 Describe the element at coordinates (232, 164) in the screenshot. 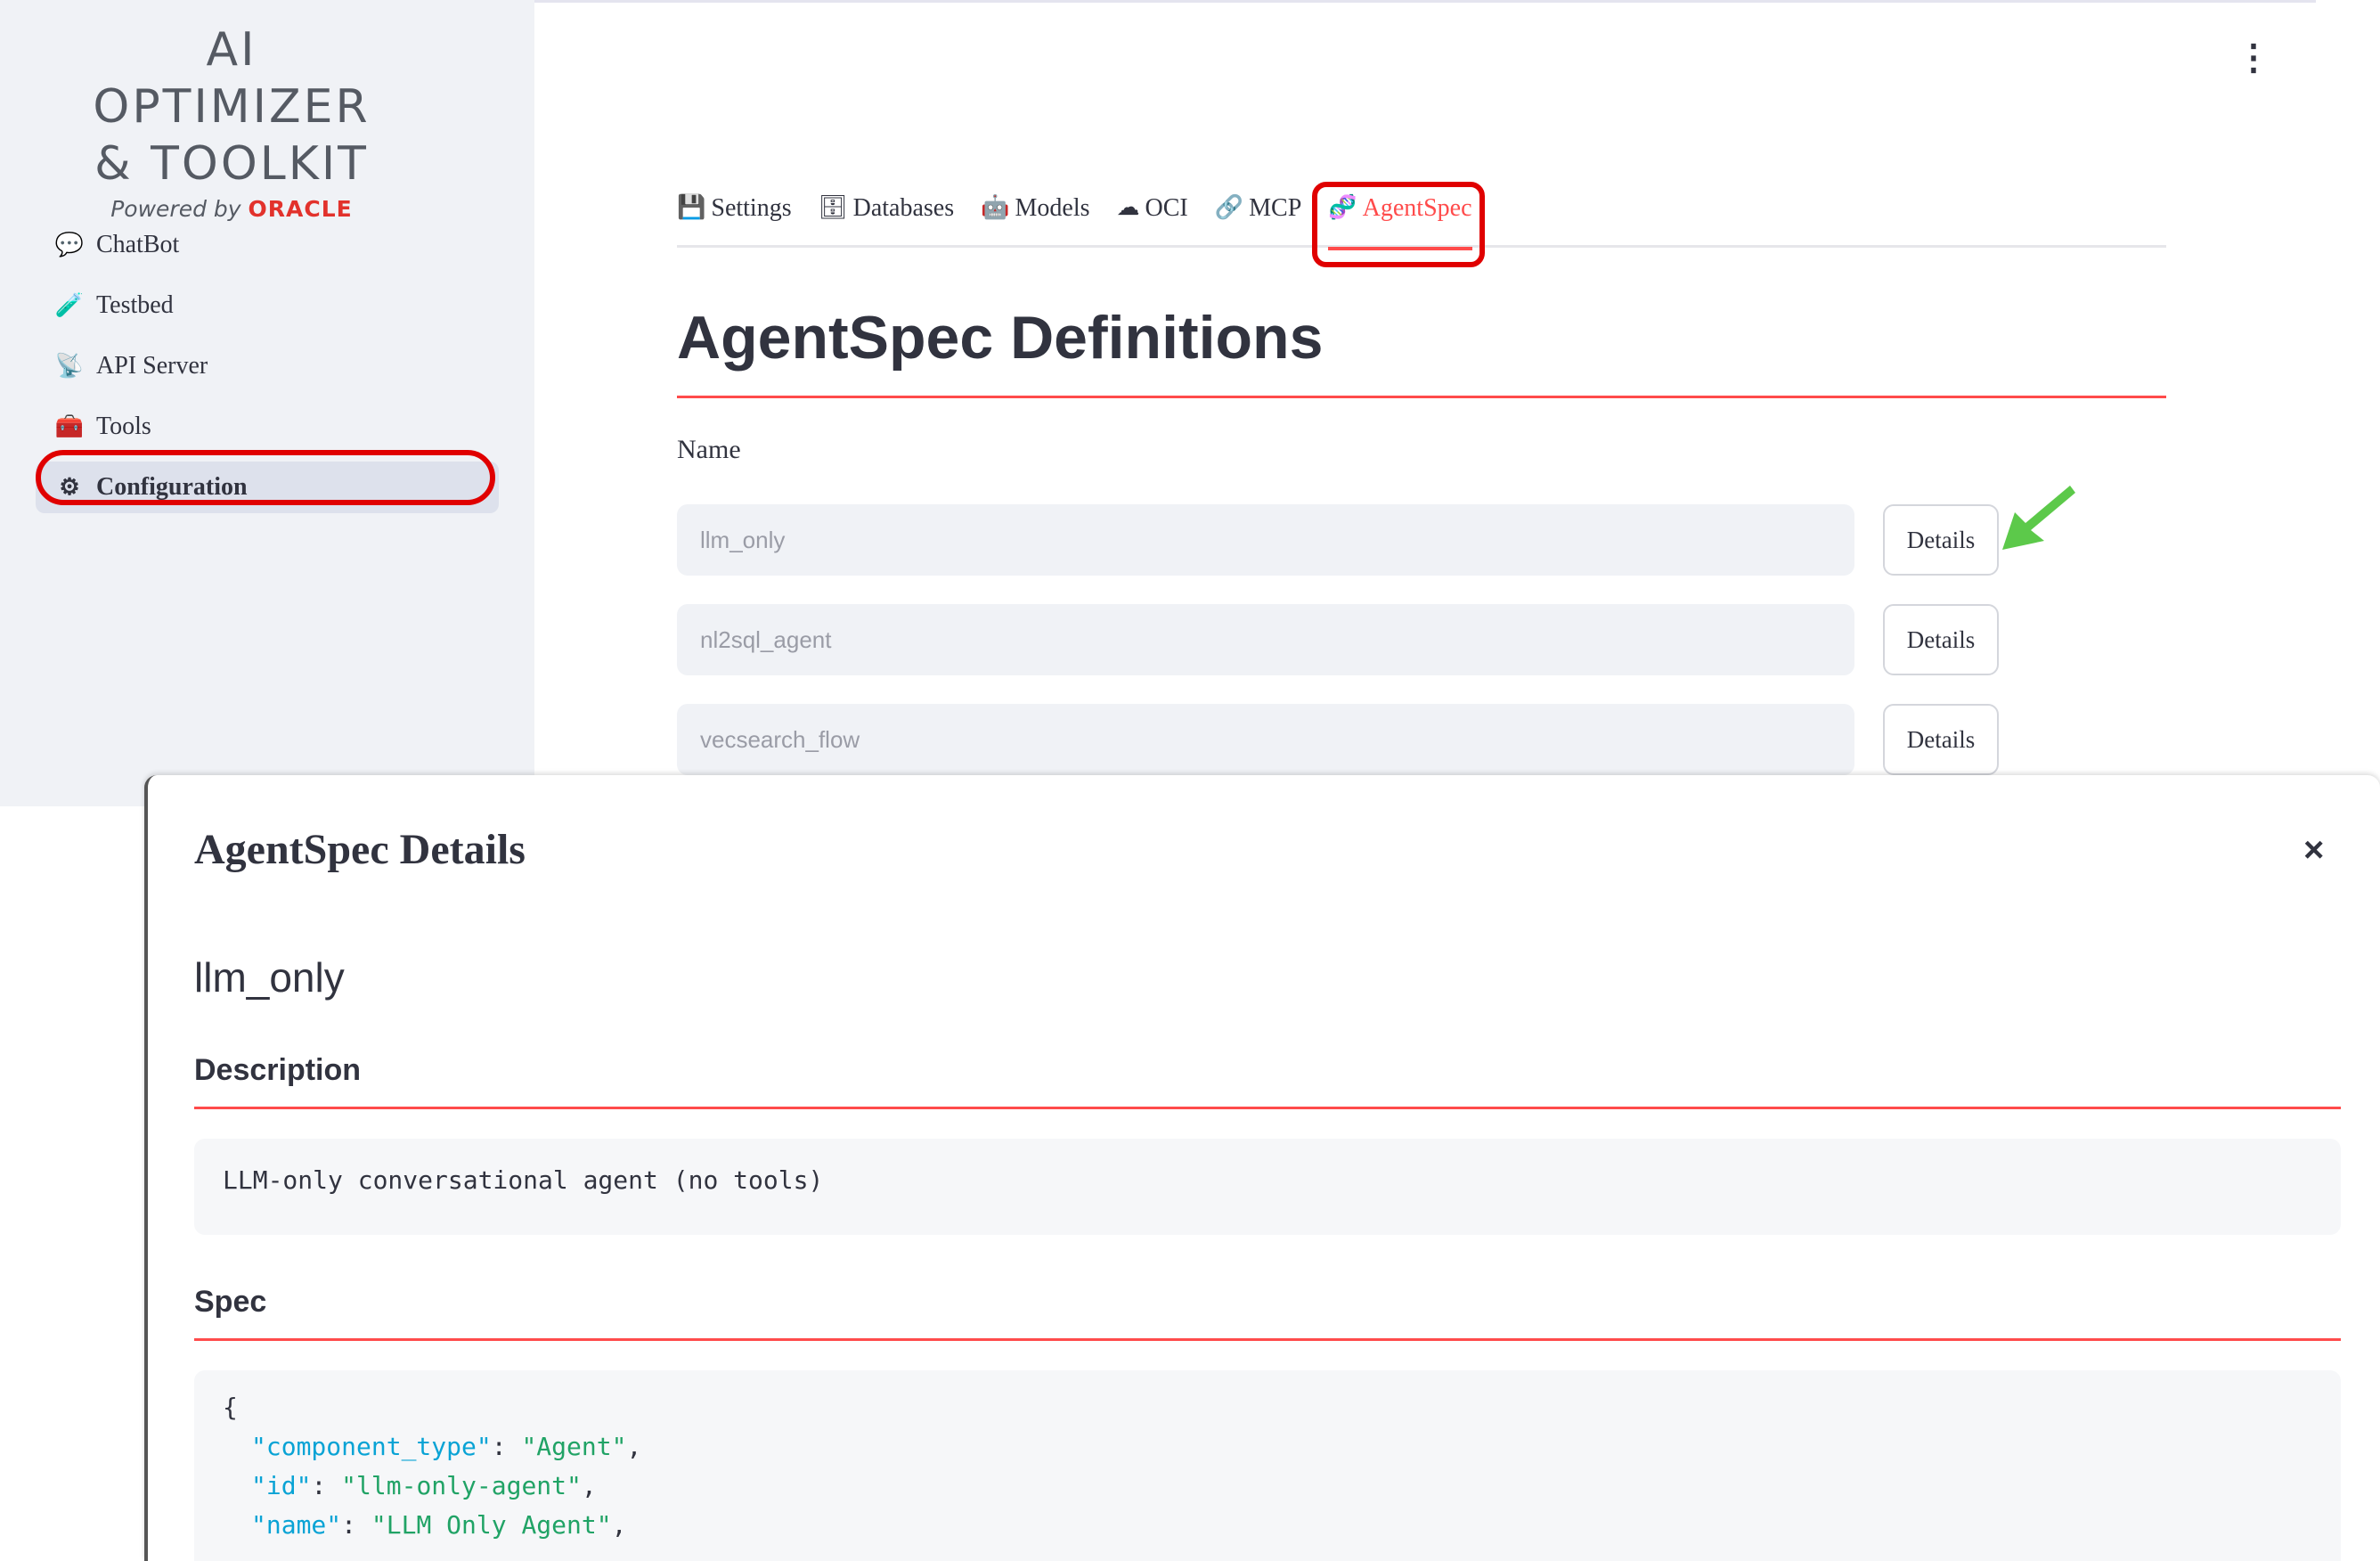

I see `logo-line-2: & TOOLKIT` at that location.